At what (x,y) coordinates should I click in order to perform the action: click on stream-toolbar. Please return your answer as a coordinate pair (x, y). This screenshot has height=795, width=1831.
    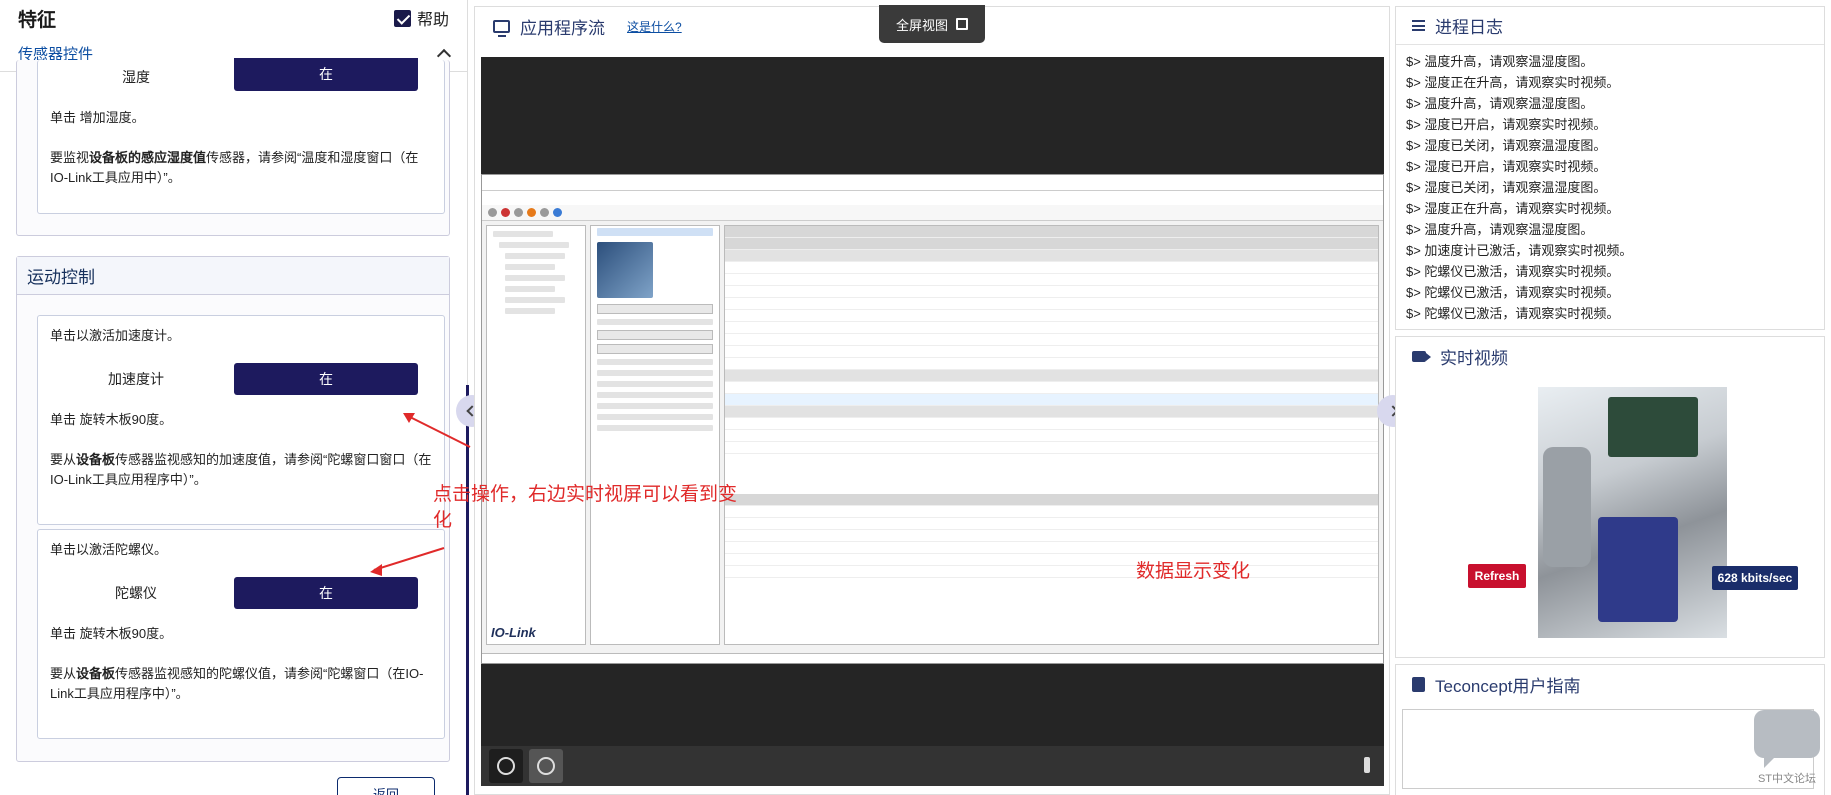
    Looking at the image, I should click on (932, 766).